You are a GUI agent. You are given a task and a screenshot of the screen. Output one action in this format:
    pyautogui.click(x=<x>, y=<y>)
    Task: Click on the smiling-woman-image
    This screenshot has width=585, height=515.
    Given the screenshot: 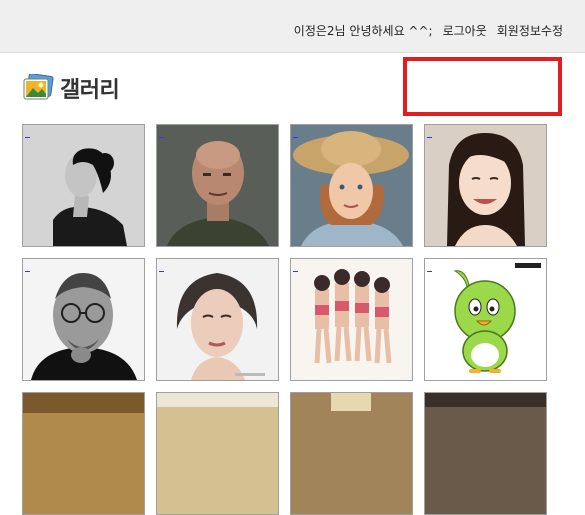 What is the action you would take?
    pyautogui.click(x=485, y=185)
    